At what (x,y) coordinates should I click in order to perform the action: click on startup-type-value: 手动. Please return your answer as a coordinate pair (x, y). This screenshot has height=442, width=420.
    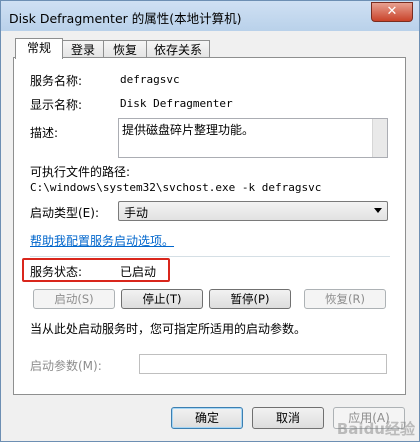
    Looking at the image, I should click on (136, 213).